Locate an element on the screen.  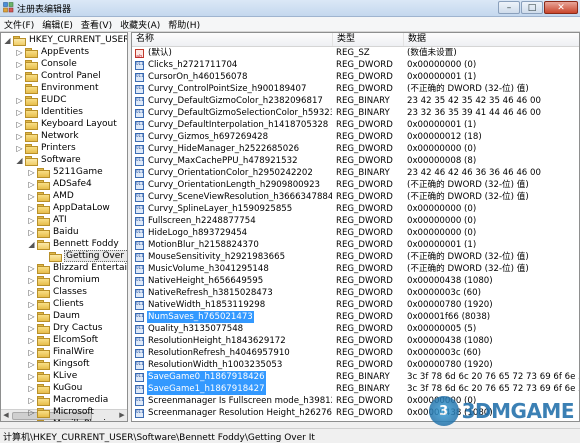
tree-node: ▷ ATI is located at coordinates (47, 220).